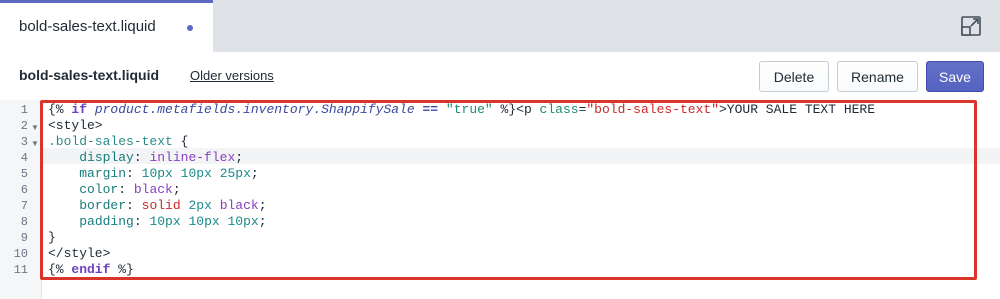 Image resolution: width=1000 pixels, height=299 pixels. I want to click on tab-bold-sales-text: bold-sales-text.liquid, so click(106, 26).